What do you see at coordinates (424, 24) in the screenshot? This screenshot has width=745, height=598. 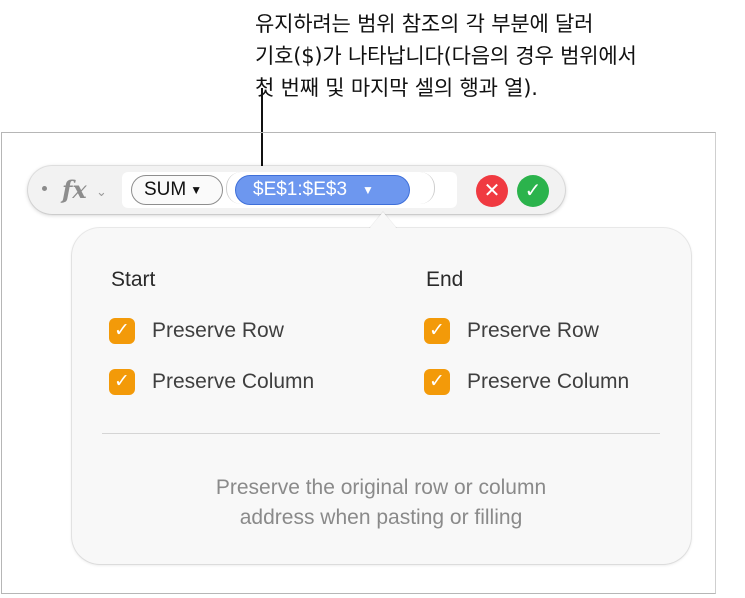 I see `callout-line-1: 유지하려는 범위 참조의 각 부분에 달러` at bounding box center [424, 24].